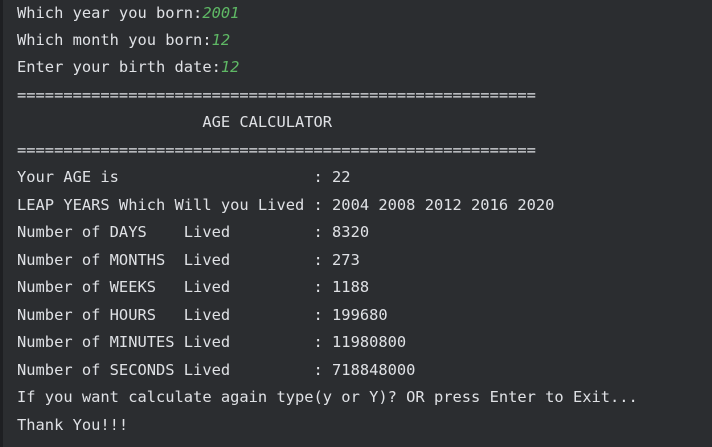 The height and width of the screenshot is (447, 712). What do you see at coordinates (184, 177) in the screenshot?
I see `result-age: Your AGE is : 22` at bounding box center [184, 177].